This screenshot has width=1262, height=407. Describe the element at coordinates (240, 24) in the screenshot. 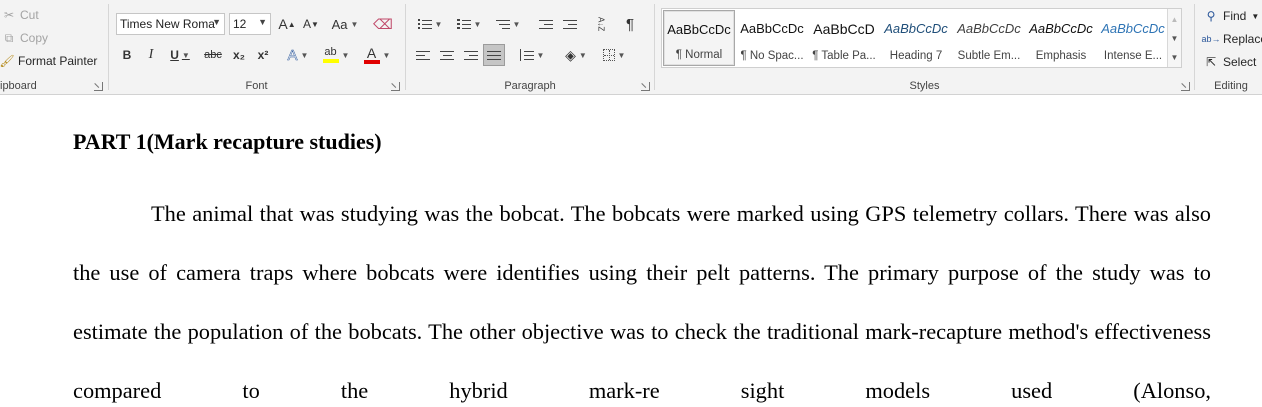

I see `font-size-value: 12` at that location.